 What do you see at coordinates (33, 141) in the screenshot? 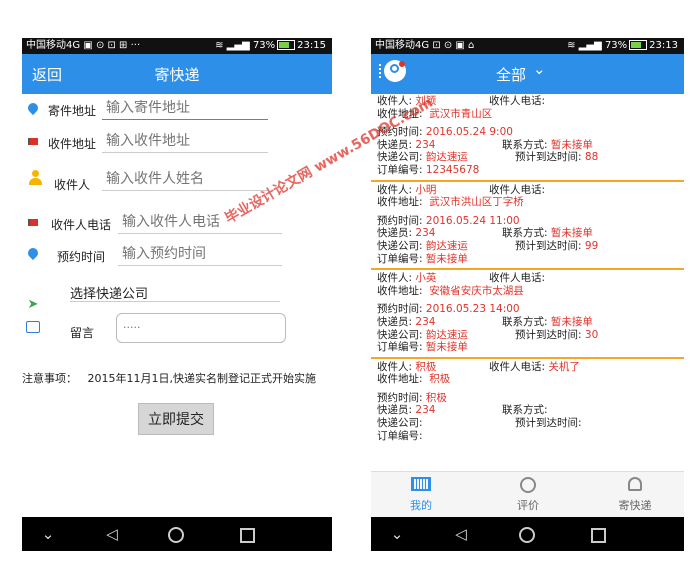
I see `flag-icon` at bounding box center [33, 141].